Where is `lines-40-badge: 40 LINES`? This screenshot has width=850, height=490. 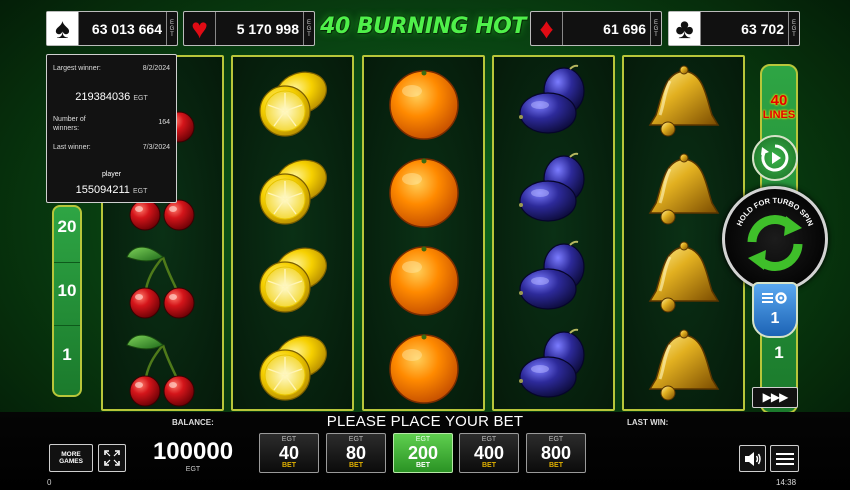 lines-40-badge: 40 LINES is located at coordinates (779, 107).